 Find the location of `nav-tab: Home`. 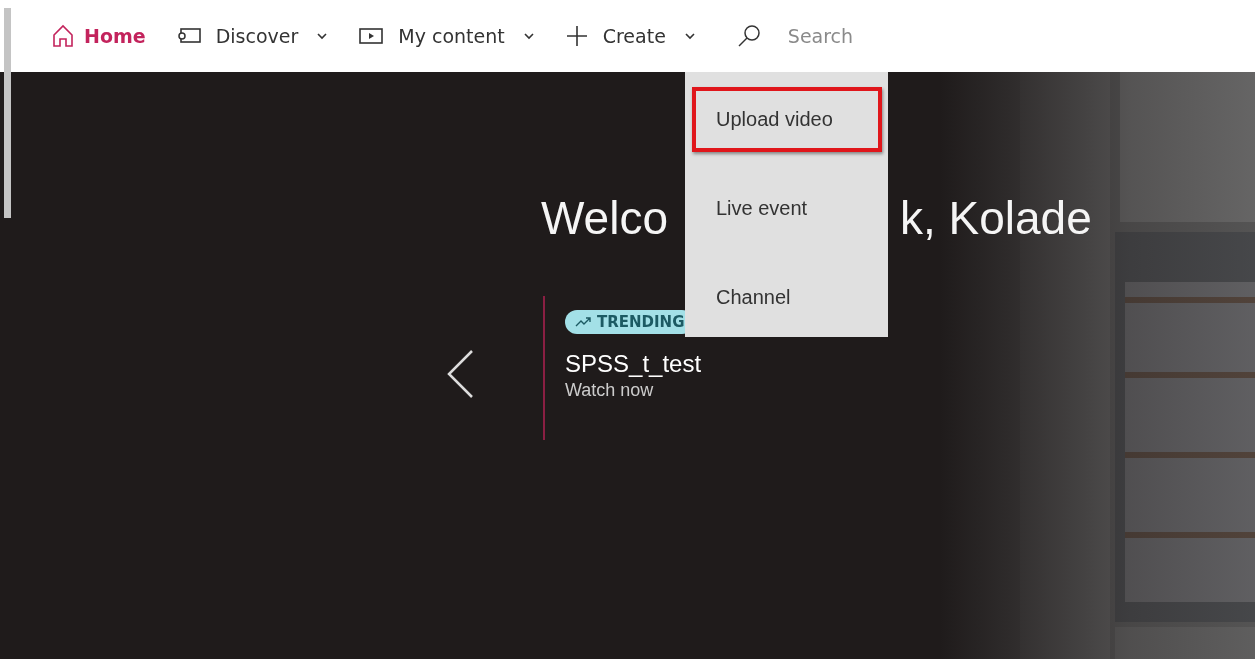

nav-tab: Home is located at coordinates (99, 36).